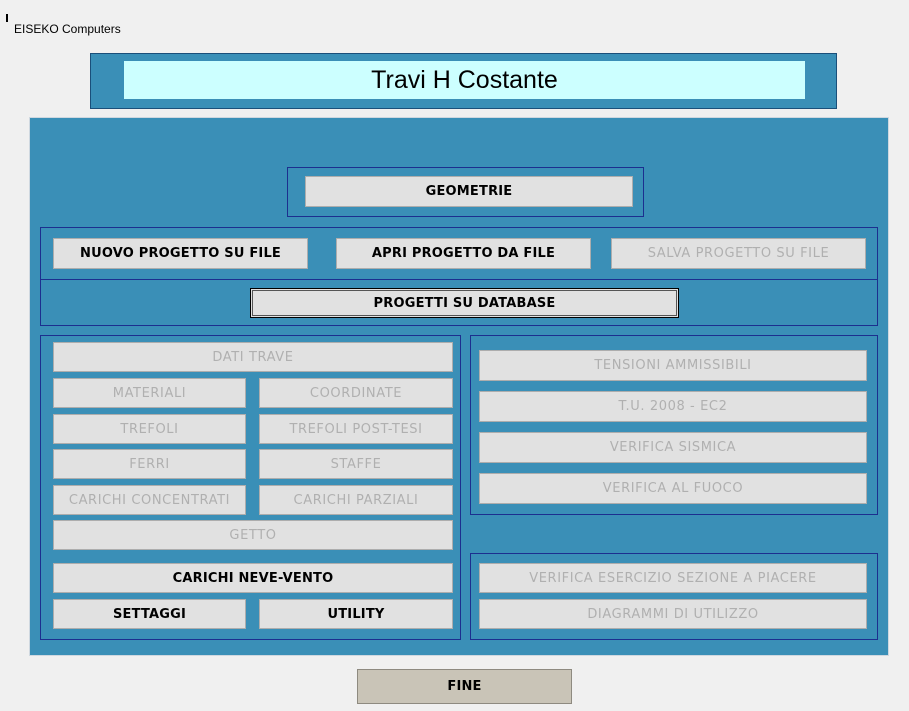 Image resolution: width=909 pixels, height=711 pixels. What do you see at coordinates (673, 365) in the screenshot?
I see `tensioni-ammissibili-button: TENSIONI AMMISSIBILI` at bounding box center [673, 365].